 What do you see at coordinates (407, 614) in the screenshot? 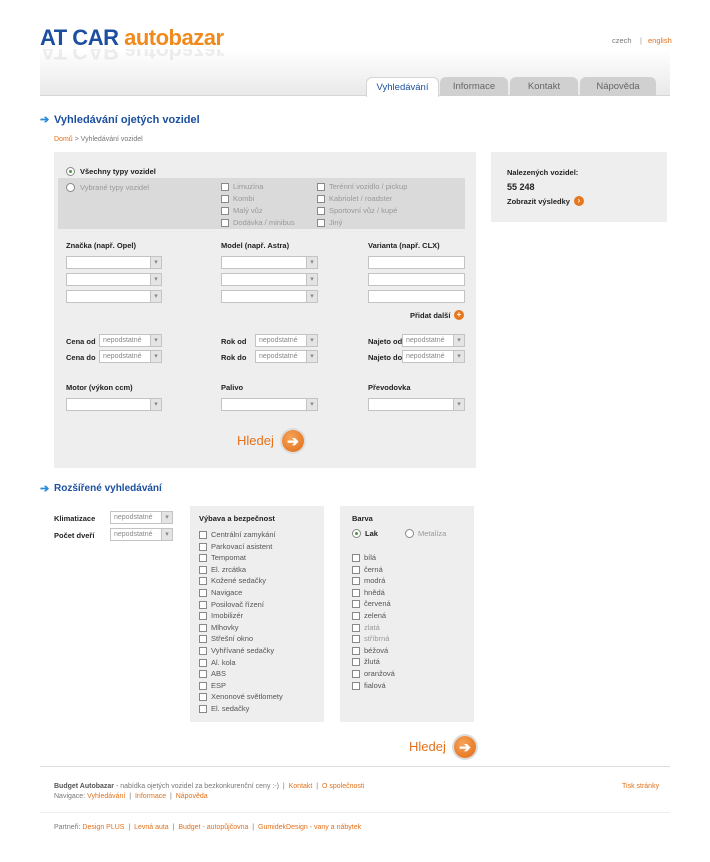
I see `color-panel` at bounding box center [407, 614].